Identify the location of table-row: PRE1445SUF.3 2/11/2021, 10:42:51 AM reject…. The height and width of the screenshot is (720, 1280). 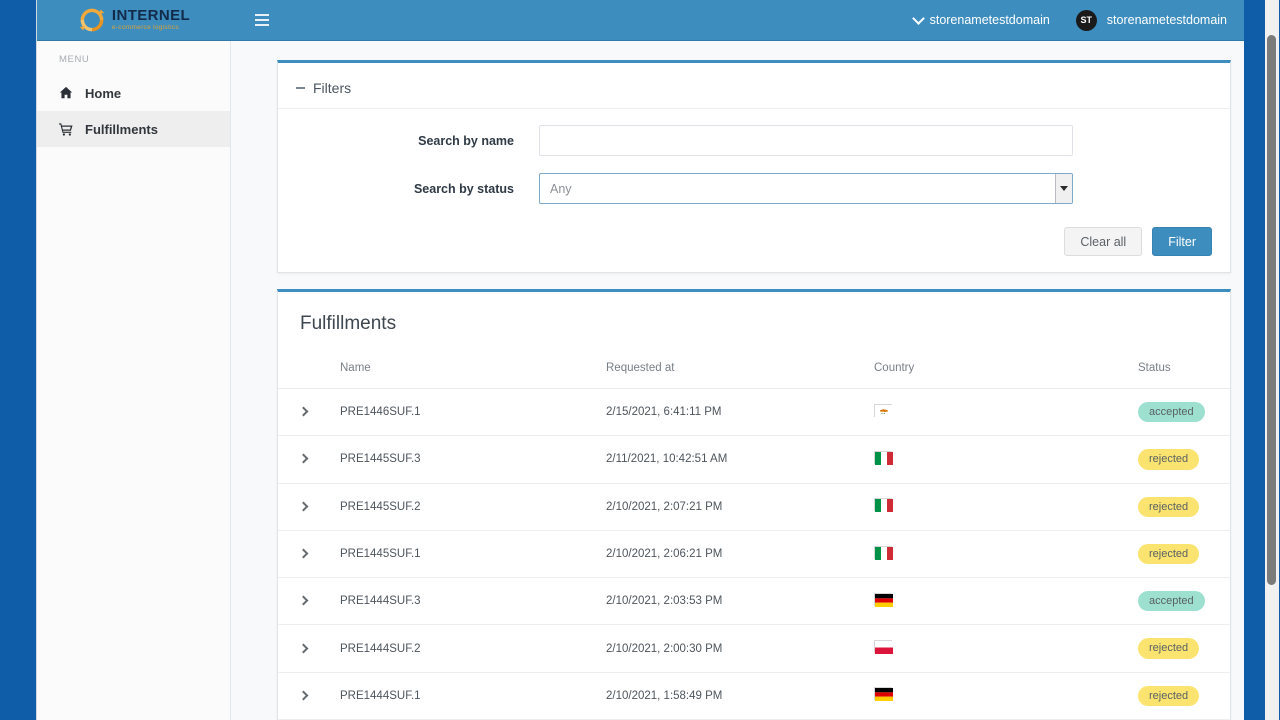
(754, 459).